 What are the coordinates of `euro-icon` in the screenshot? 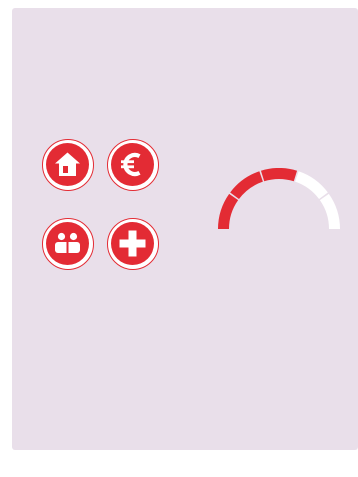 It's located at (131, 164).